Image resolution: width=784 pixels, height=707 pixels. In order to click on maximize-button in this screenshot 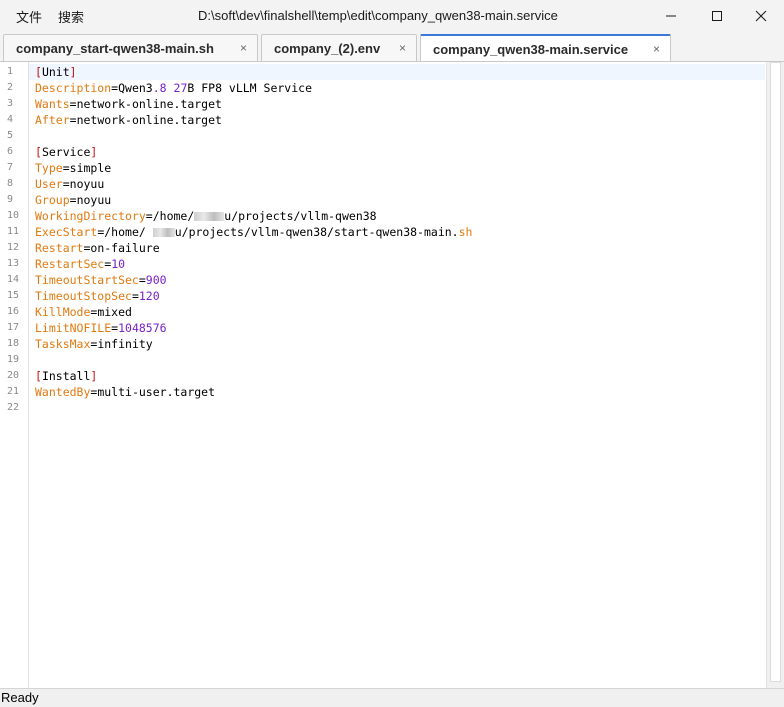, I will do `click(717, 16)`.